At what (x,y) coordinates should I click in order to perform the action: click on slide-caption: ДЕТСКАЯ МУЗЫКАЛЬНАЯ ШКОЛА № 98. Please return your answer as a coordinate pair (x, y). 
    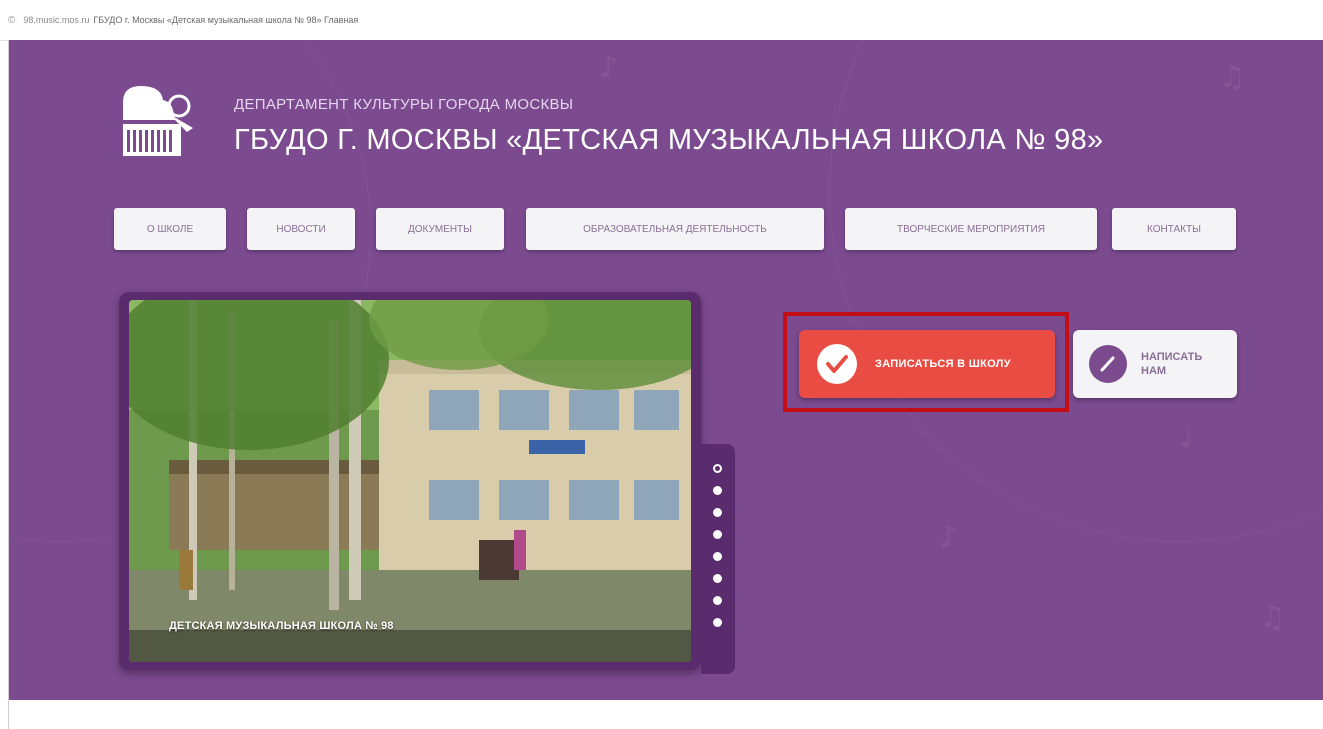
    Looking at the image, I should click on (281, 626).